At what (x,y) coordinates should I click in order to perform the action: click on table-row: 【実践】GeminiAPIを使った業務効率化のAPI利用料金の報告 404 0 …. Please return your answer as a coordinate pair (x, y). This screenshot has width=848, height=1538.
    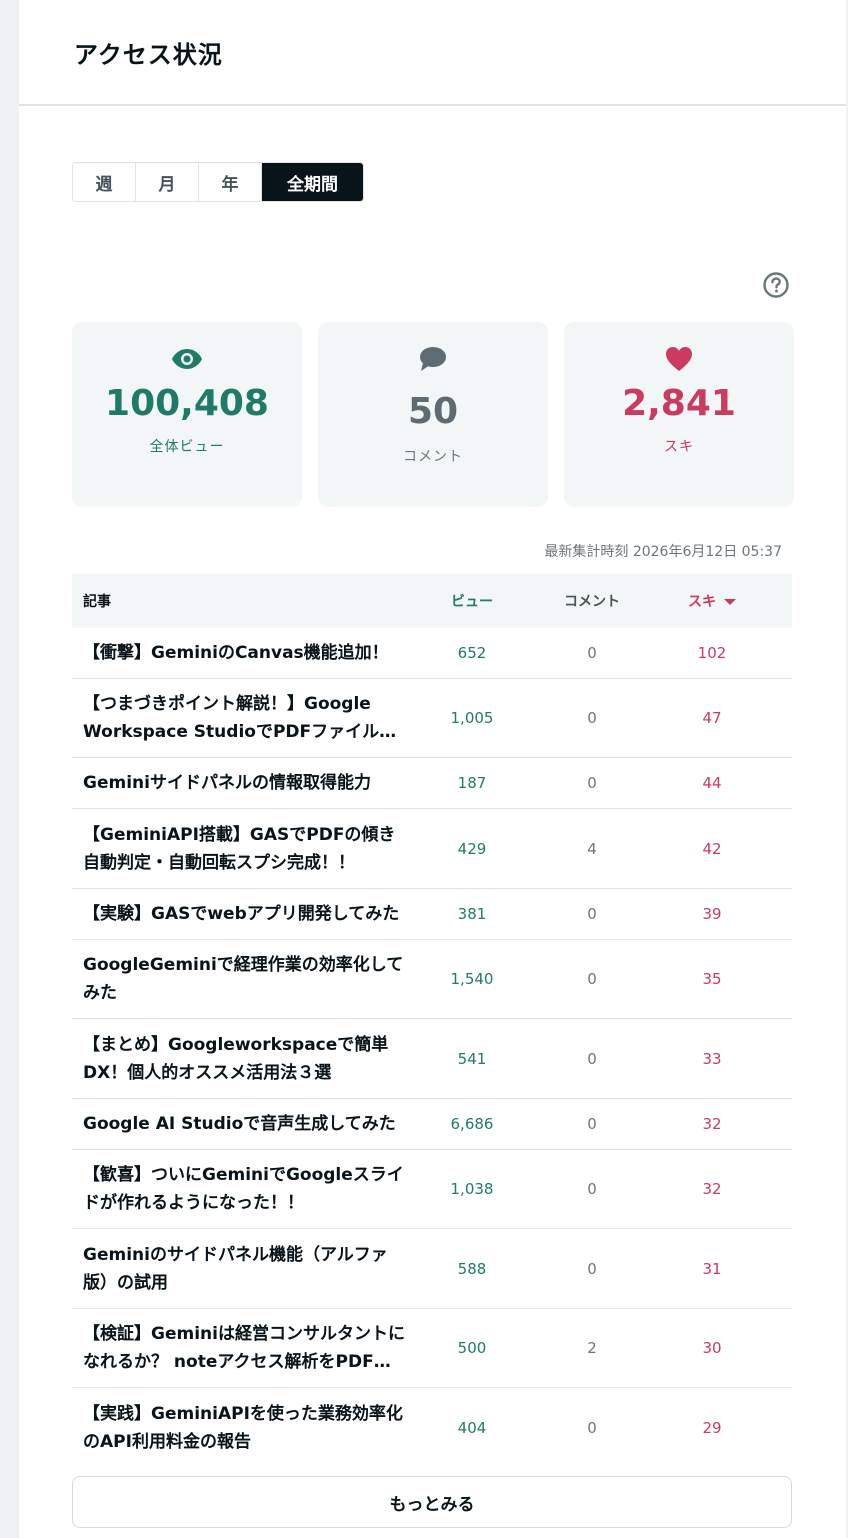
    Looking at the image, I should click on (432, 1427).